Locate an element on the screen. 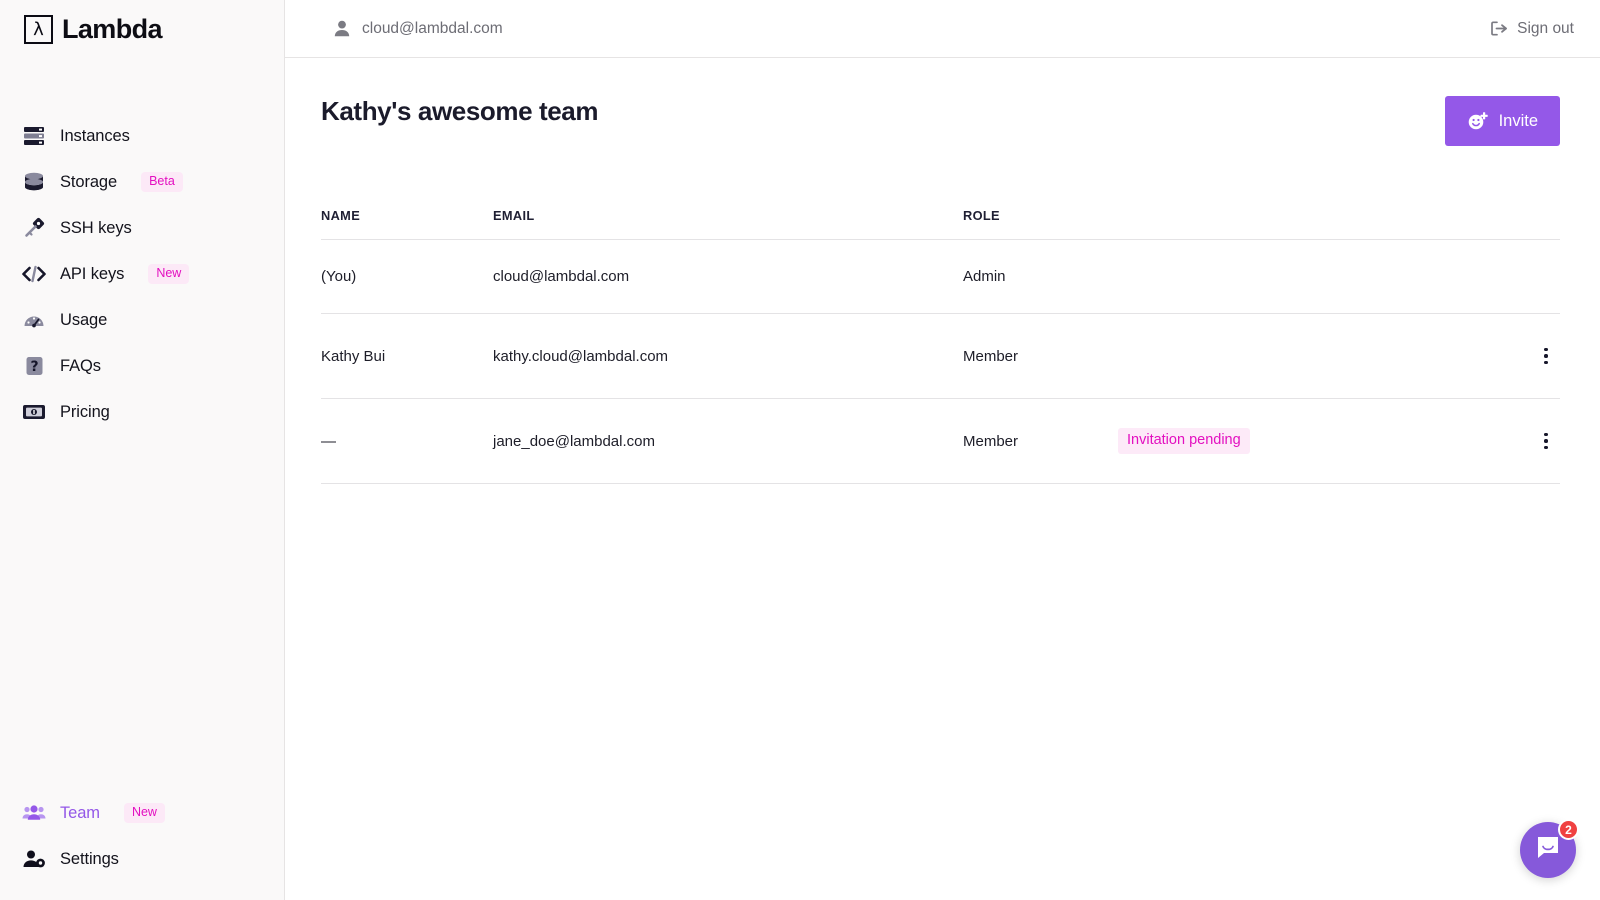 This screenshot has width=1600, height=900. code-icon is located at coordinates (34, 274).